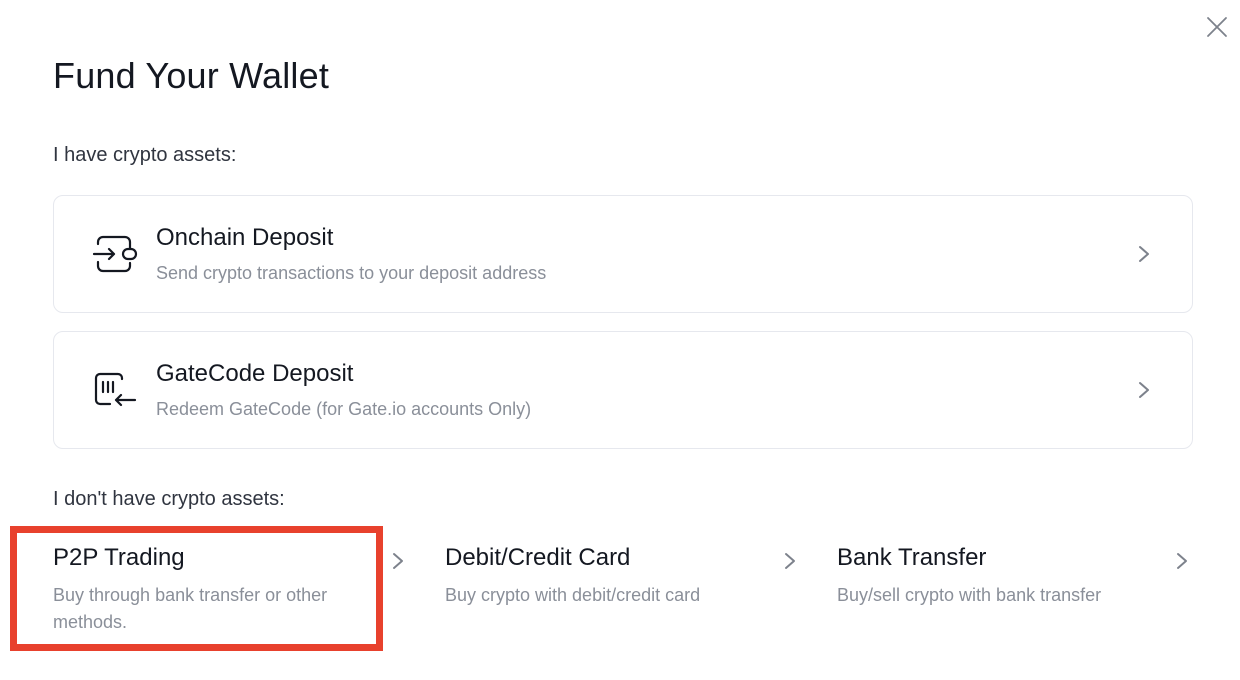 This screenshot has width=1240, height=680. I want to click on onchain-deposit-title: Onchain Deposit, so click(245, 237).